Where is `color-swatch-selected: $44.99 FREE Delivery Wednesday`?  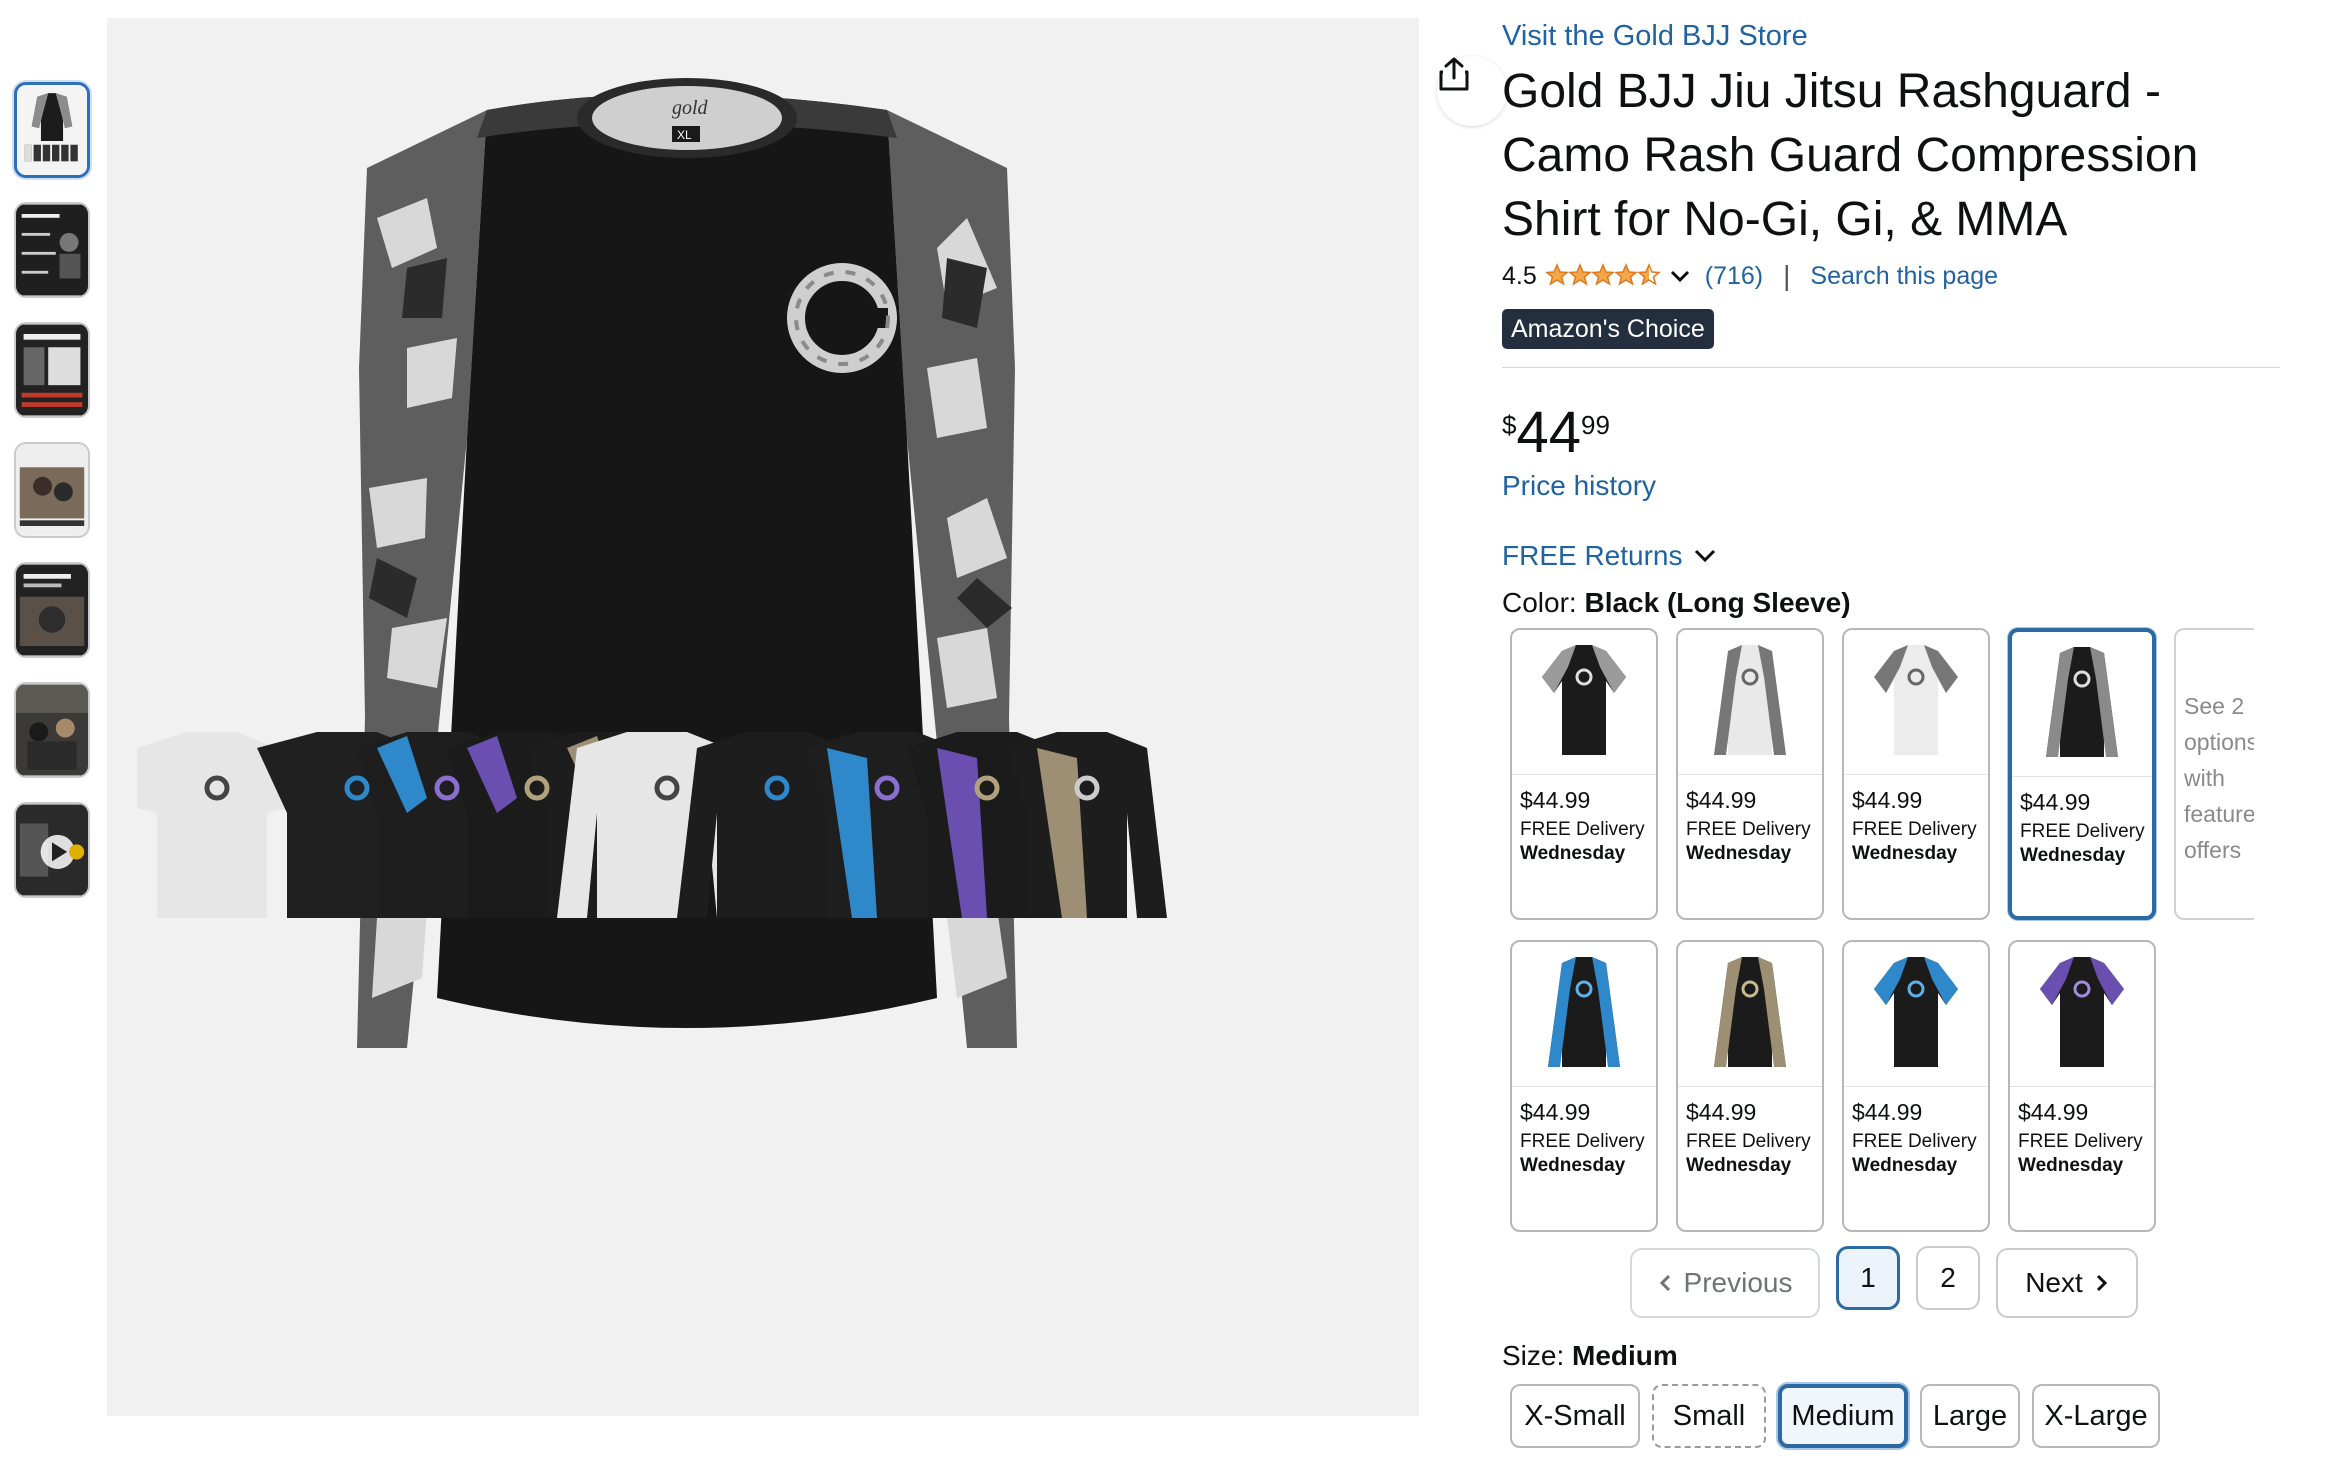 color-swatch-selected: $44.99 FREE Delivery Wednesday is located at coordinates (2082, 774).